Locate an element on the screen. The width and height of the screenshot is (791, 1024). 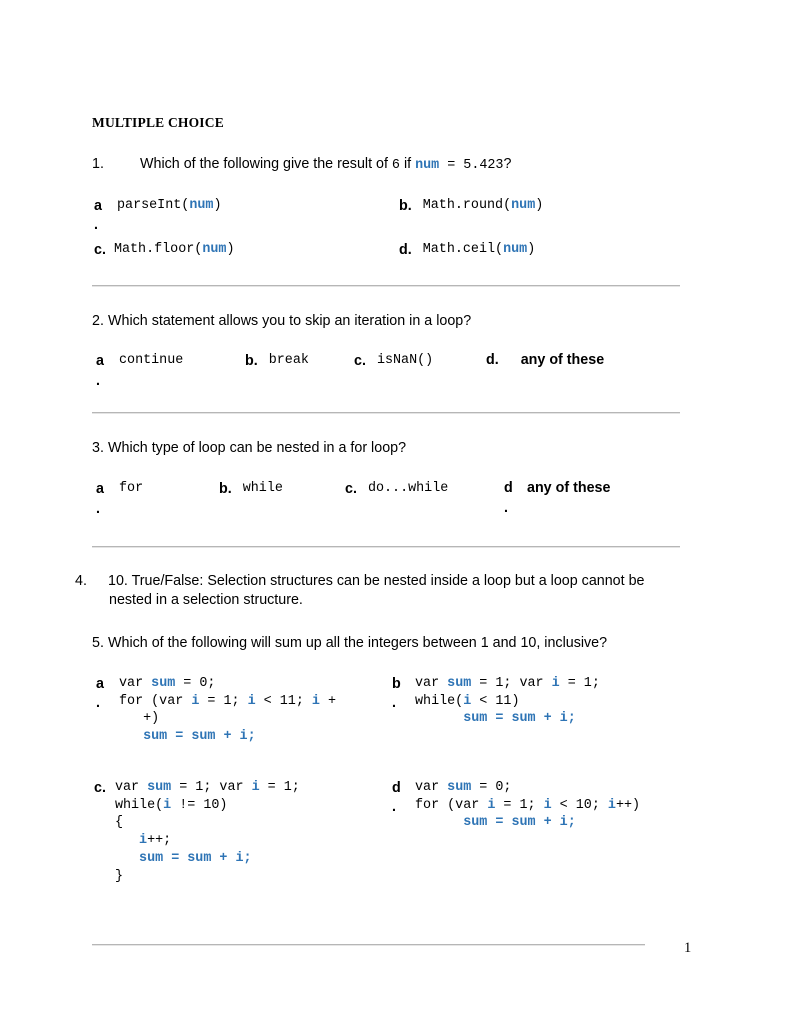
question-1-text-part-3: ? is located at coordinates (507, 163).